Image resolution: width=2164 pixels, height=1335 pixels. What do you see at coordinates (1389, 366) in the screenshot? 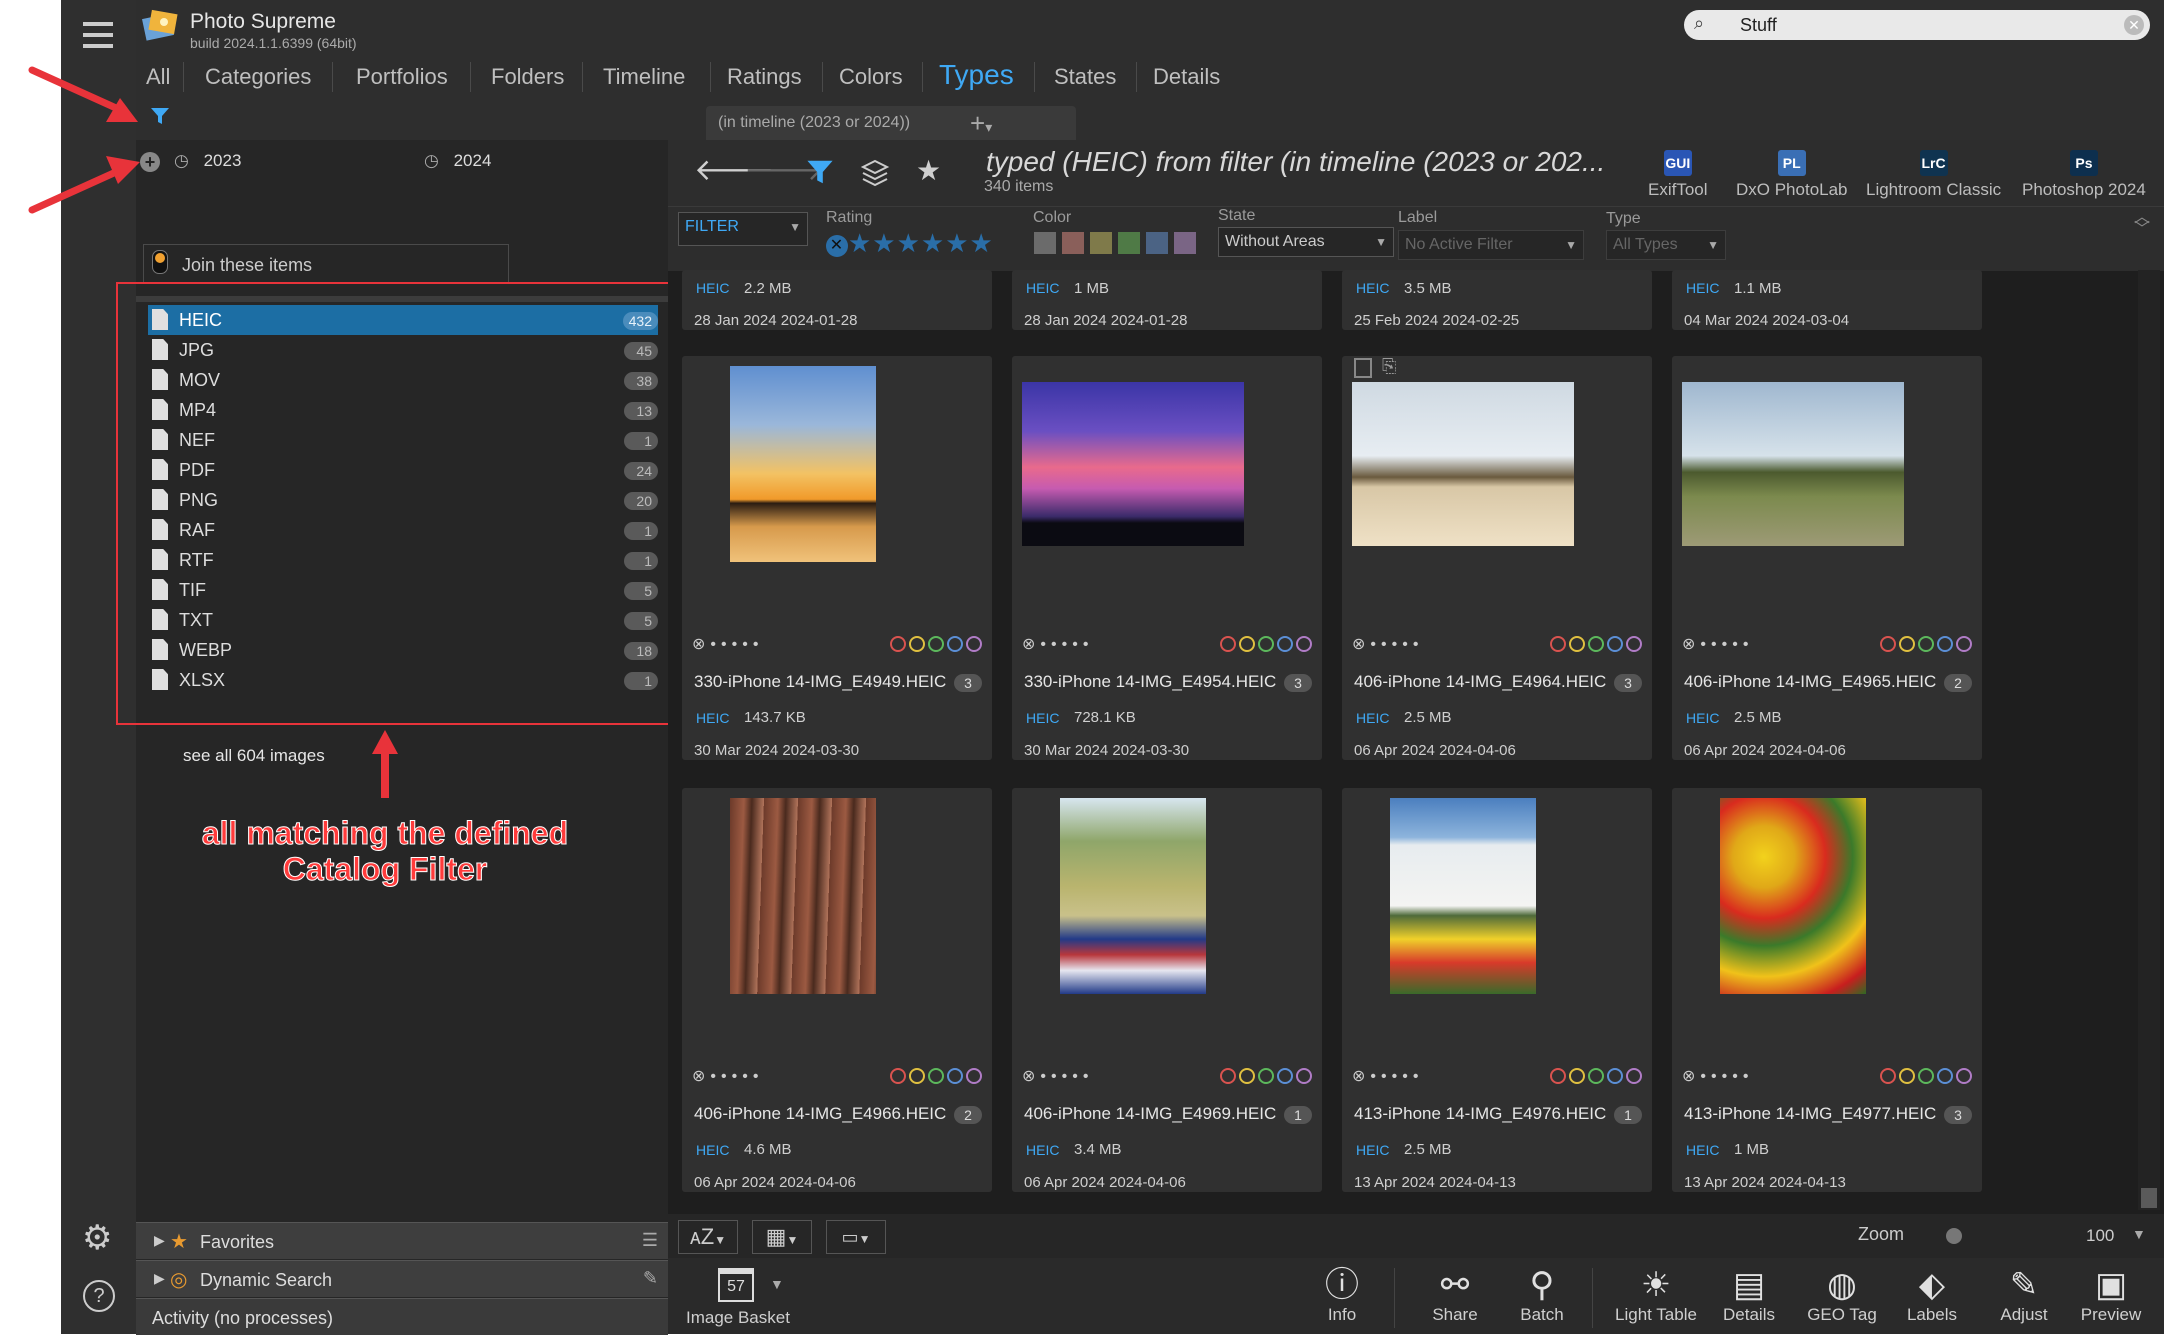
I see `attachment-icon: ⎘` at bounding box center [1389, 366].